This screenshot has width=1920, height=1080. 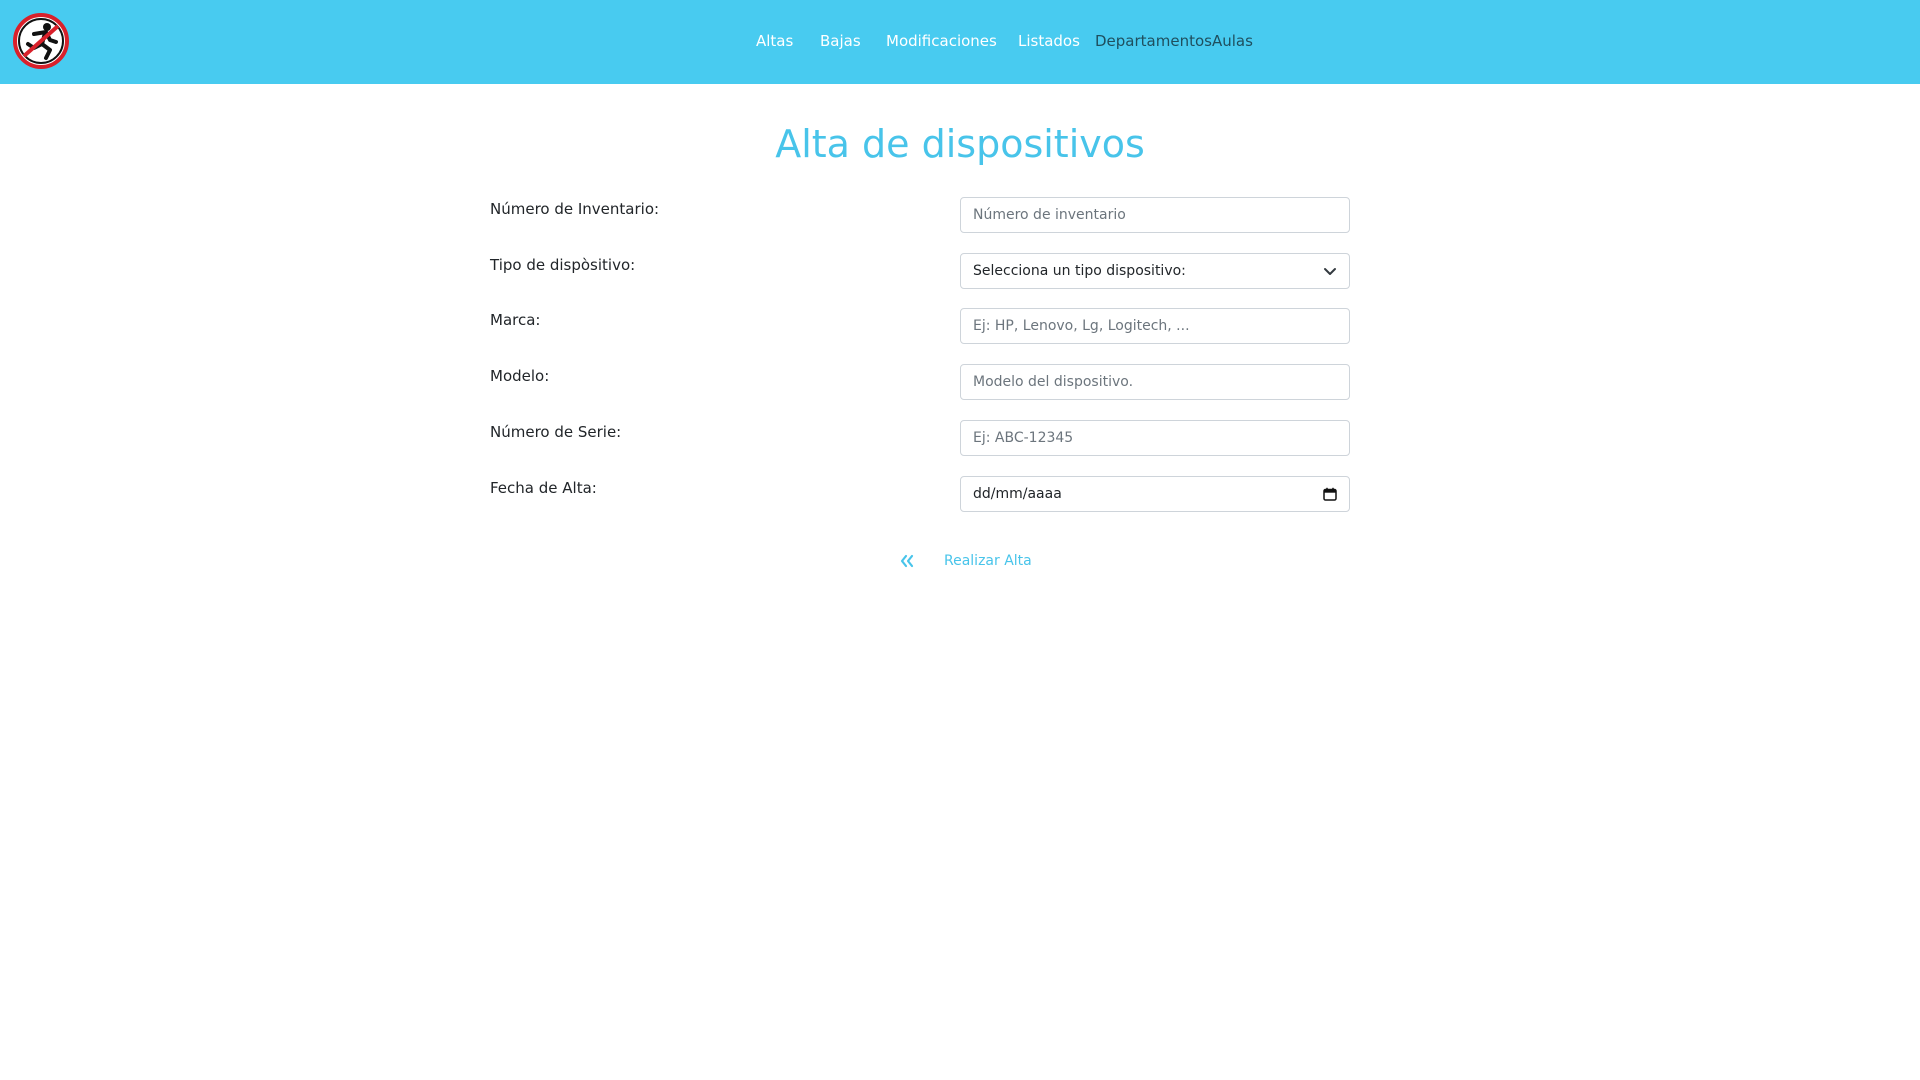 I want to click on serial-label: Número de Serie:, so click(x=556, y=432).